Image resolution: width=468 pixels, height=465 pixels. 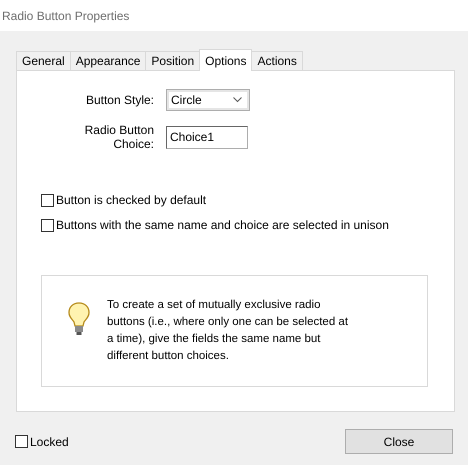 What do you see at coordinates (119, 137) in the screenshot?
I see `field-label: Radio Button Choice:` at bounding box center [119, 137].